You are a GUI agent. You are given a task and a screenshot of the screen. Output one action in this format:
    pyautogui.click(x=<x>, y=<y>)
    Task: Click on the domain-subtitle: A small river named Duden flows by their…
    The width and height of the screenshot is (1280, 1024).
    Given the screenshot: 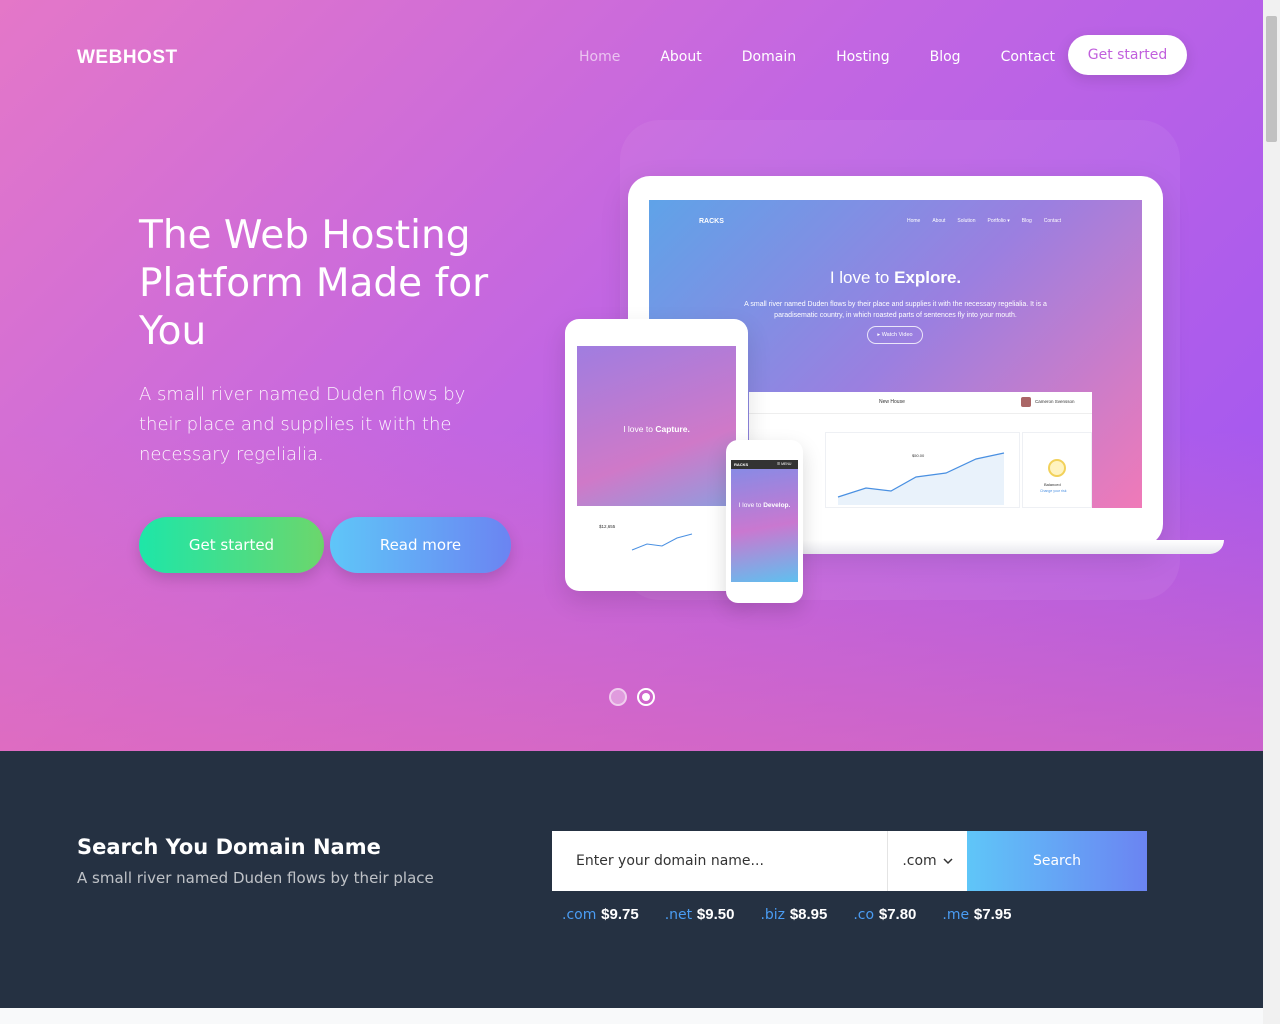 What is the action you would take?
    pyautogui.click(x=255, y=878)
    